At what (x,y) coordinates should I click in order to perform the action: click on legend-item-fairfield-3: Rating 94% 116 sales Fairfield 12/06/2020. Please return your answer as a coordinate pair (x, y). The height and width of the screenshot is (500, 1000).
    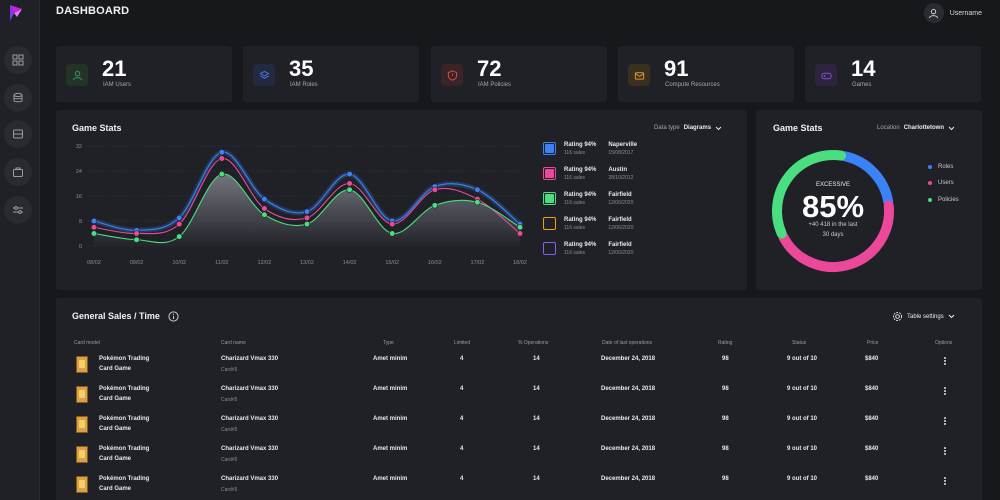
    Looking at the image, I should click on (588, 249).